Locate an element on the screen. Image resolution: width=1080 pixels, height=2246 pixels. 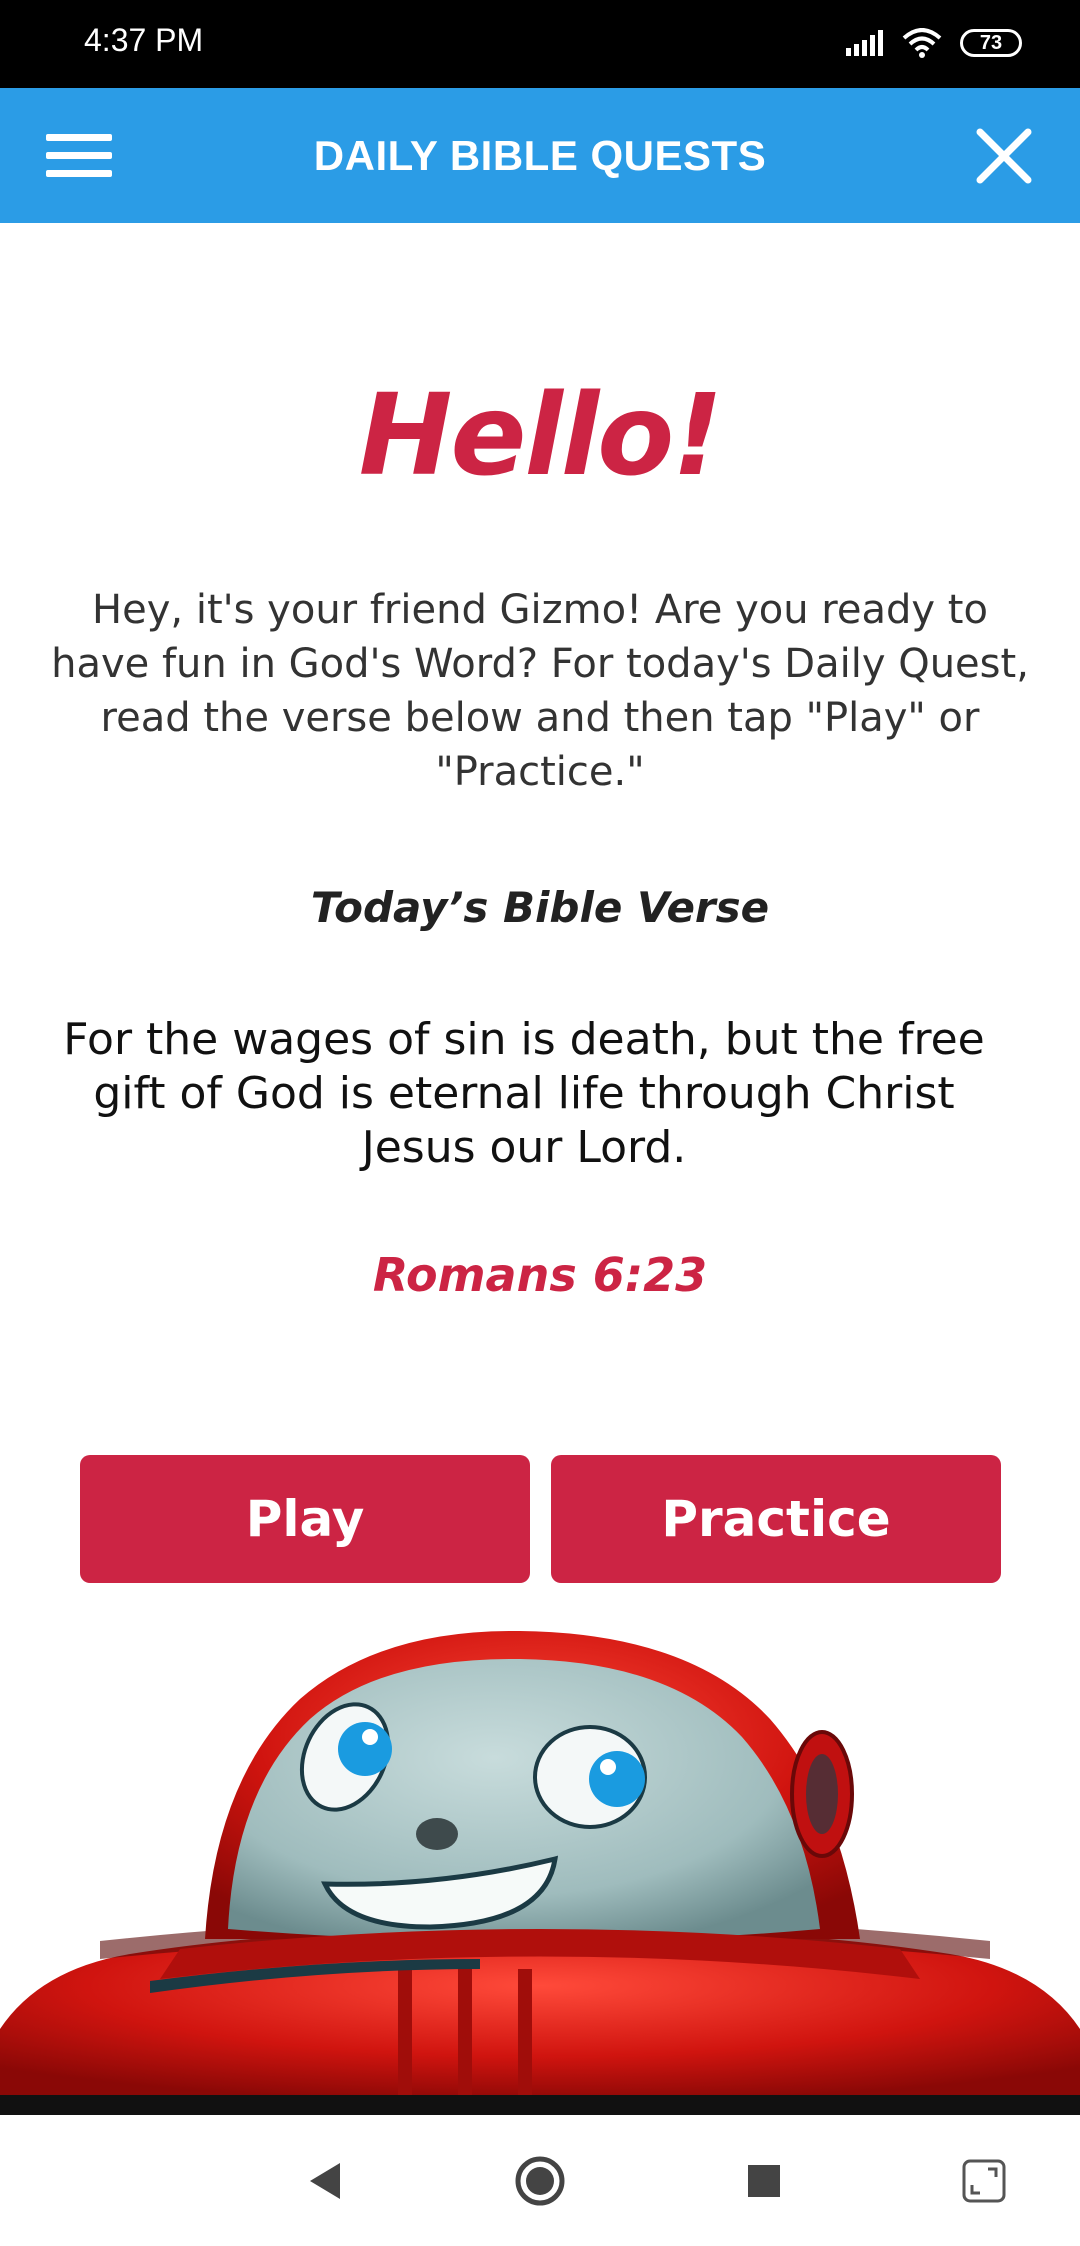
play-button: Play is located at coordinates (305, 1519).